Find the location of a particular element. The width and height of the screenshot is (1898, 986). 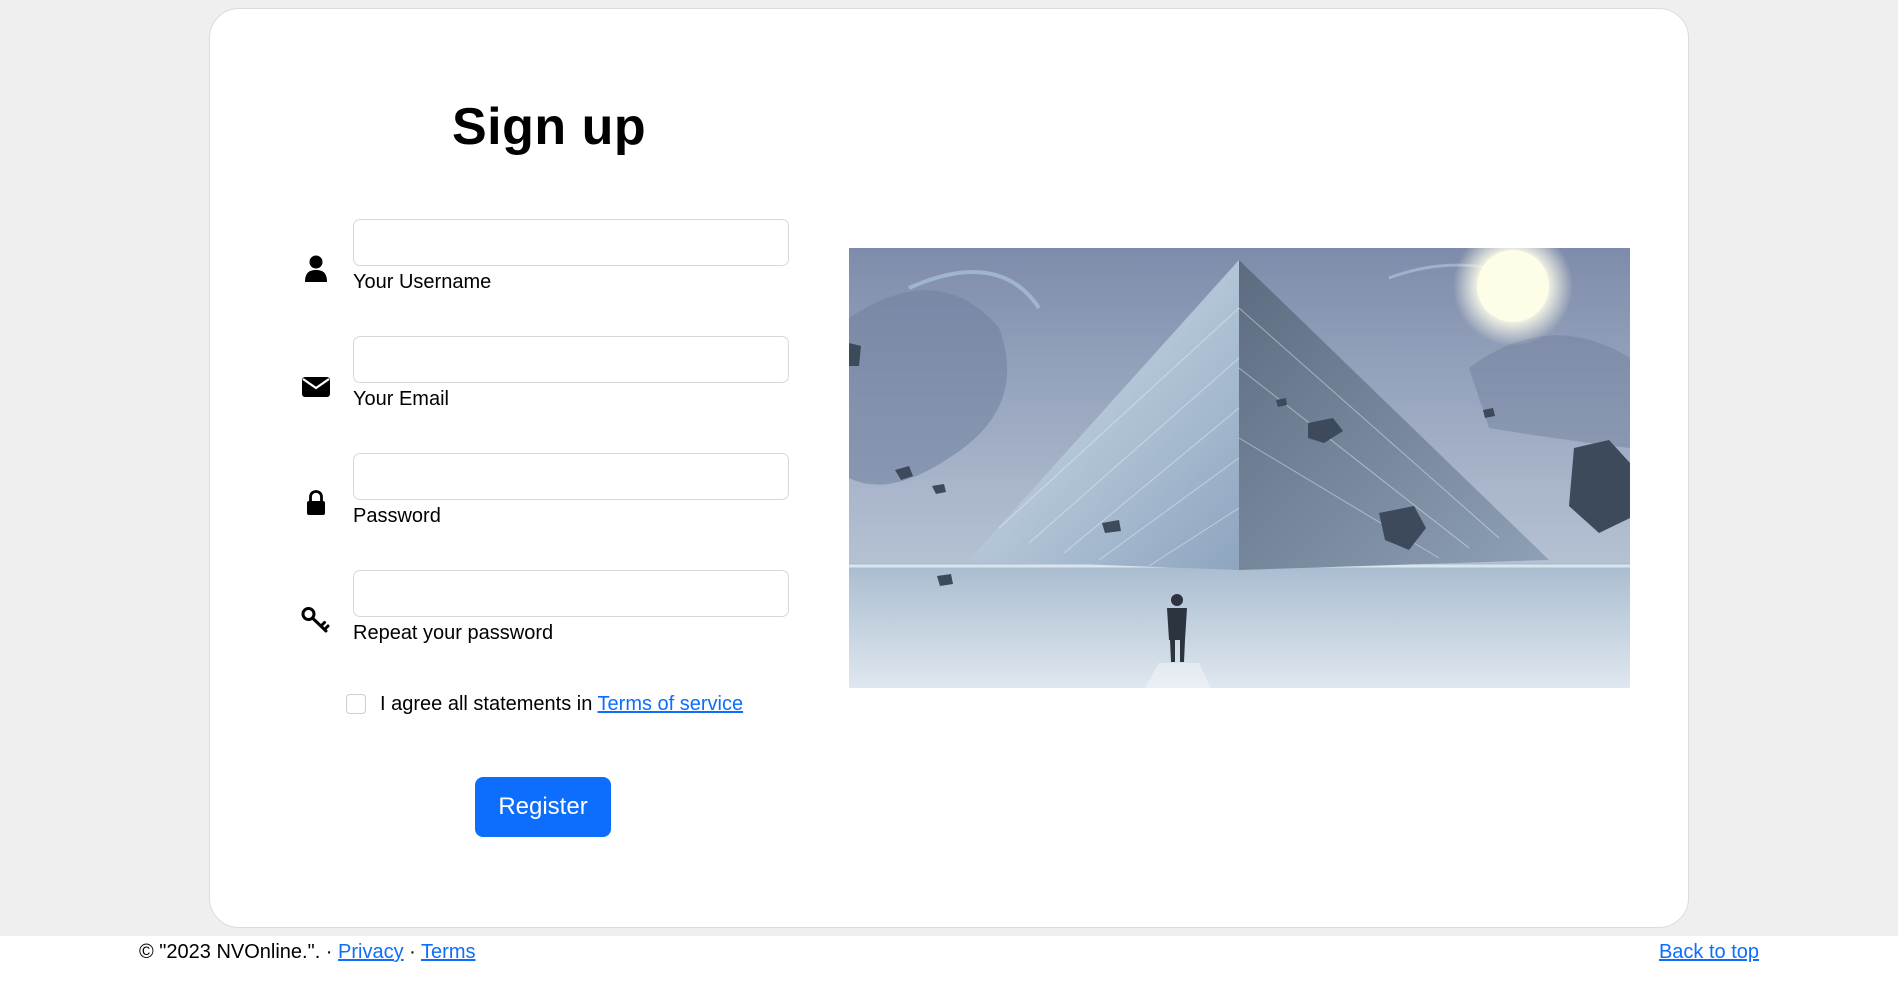

terms-link: Terms is located at coordinates (448, 952).